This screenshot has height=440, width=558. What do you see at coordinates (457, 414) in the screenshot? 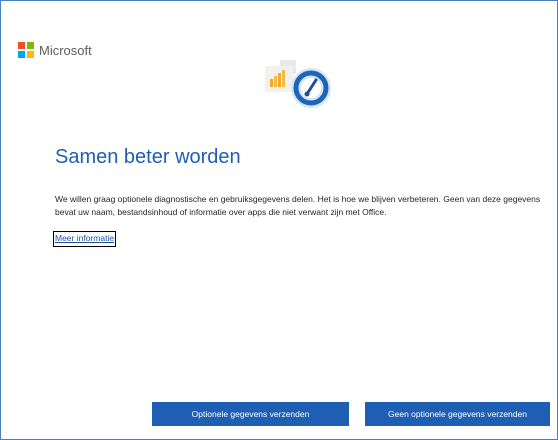
I see `dont-send-optional-data-button: Geen optionele gegevens verzenden` at bounding box center [457, 414].